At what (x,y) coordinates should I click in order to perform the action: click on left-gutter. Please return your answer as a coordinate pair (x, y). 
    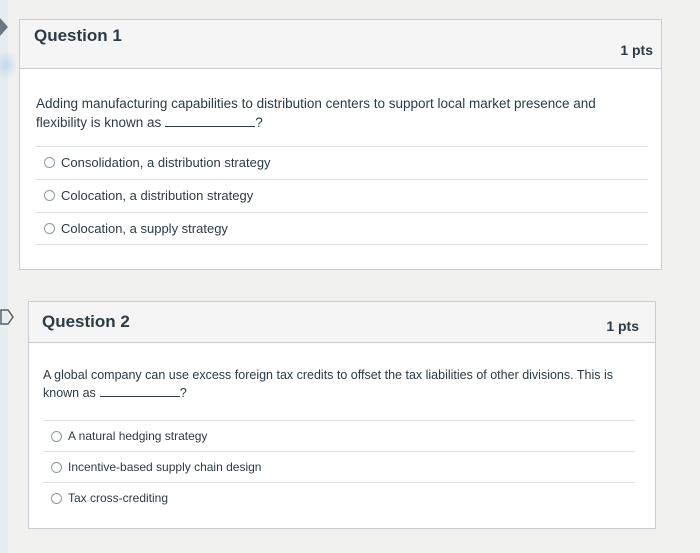
    Looking at the image, I should click on (4, 276).